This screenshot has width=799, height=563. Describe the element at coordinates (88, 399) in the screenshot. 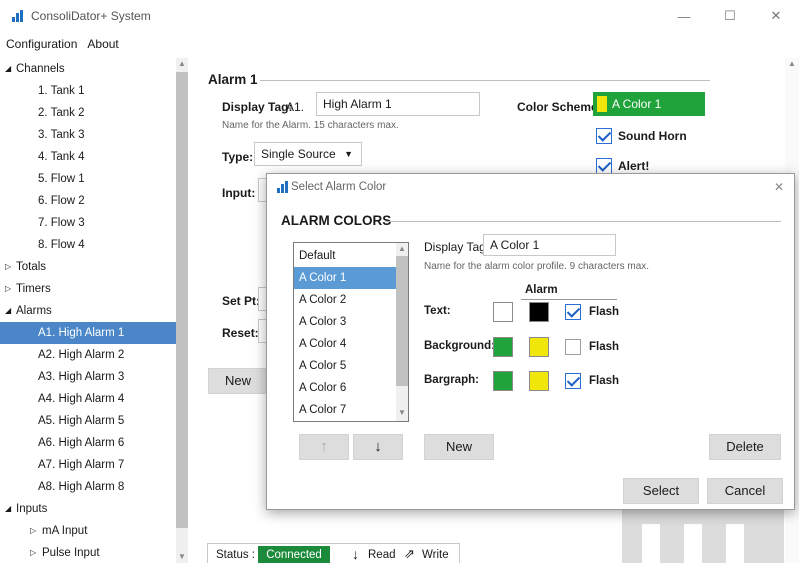

I see `tree-item: A4. High Alarm 4` at that location.